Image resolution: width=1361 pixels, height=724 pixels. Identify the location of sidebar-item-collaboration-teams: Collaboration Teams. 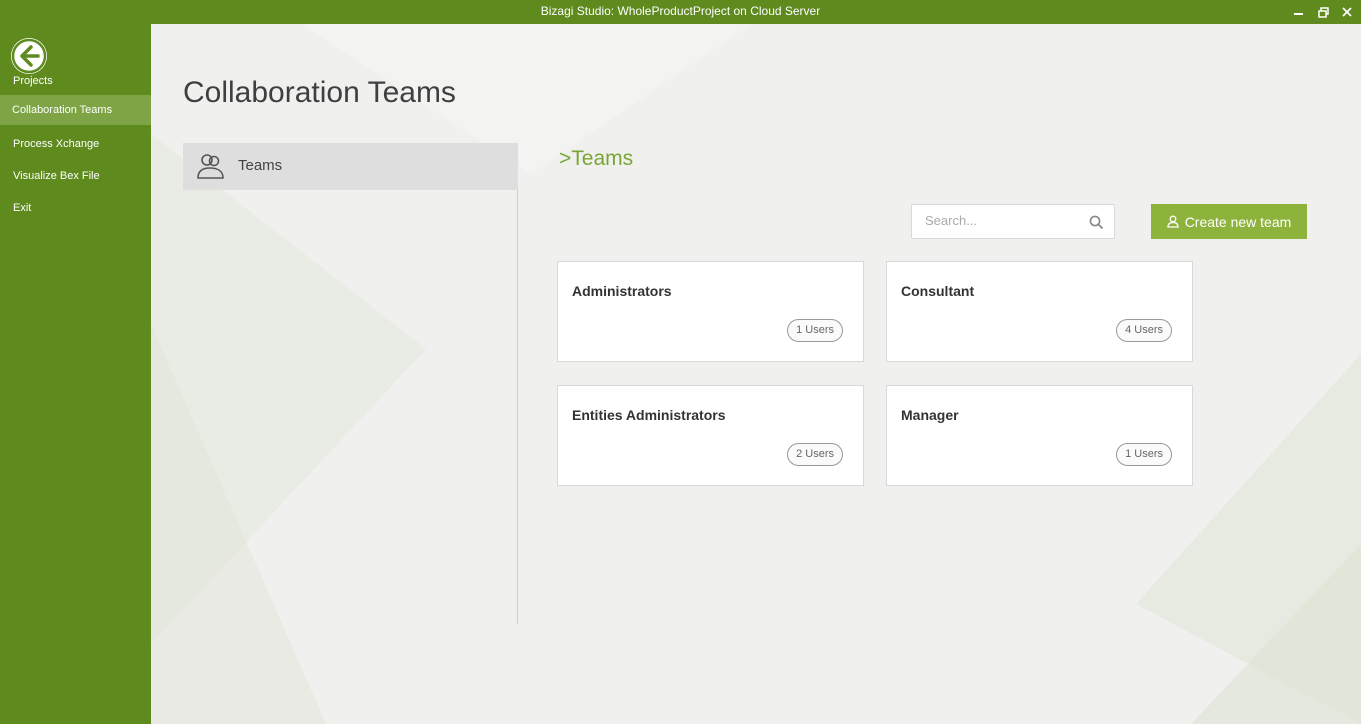
(75, 110).